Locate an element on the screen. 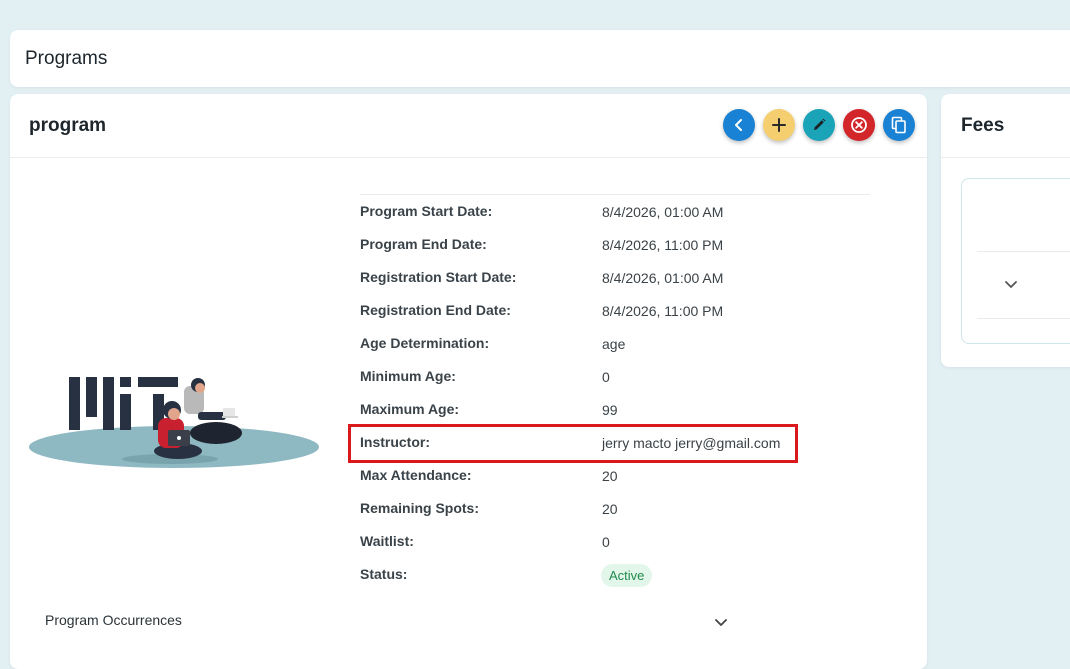 The height and width of the screenshot is (669, 1070). detail-row-max-attendance: Max Attendance: 20 is located at coordinates (615, 483).